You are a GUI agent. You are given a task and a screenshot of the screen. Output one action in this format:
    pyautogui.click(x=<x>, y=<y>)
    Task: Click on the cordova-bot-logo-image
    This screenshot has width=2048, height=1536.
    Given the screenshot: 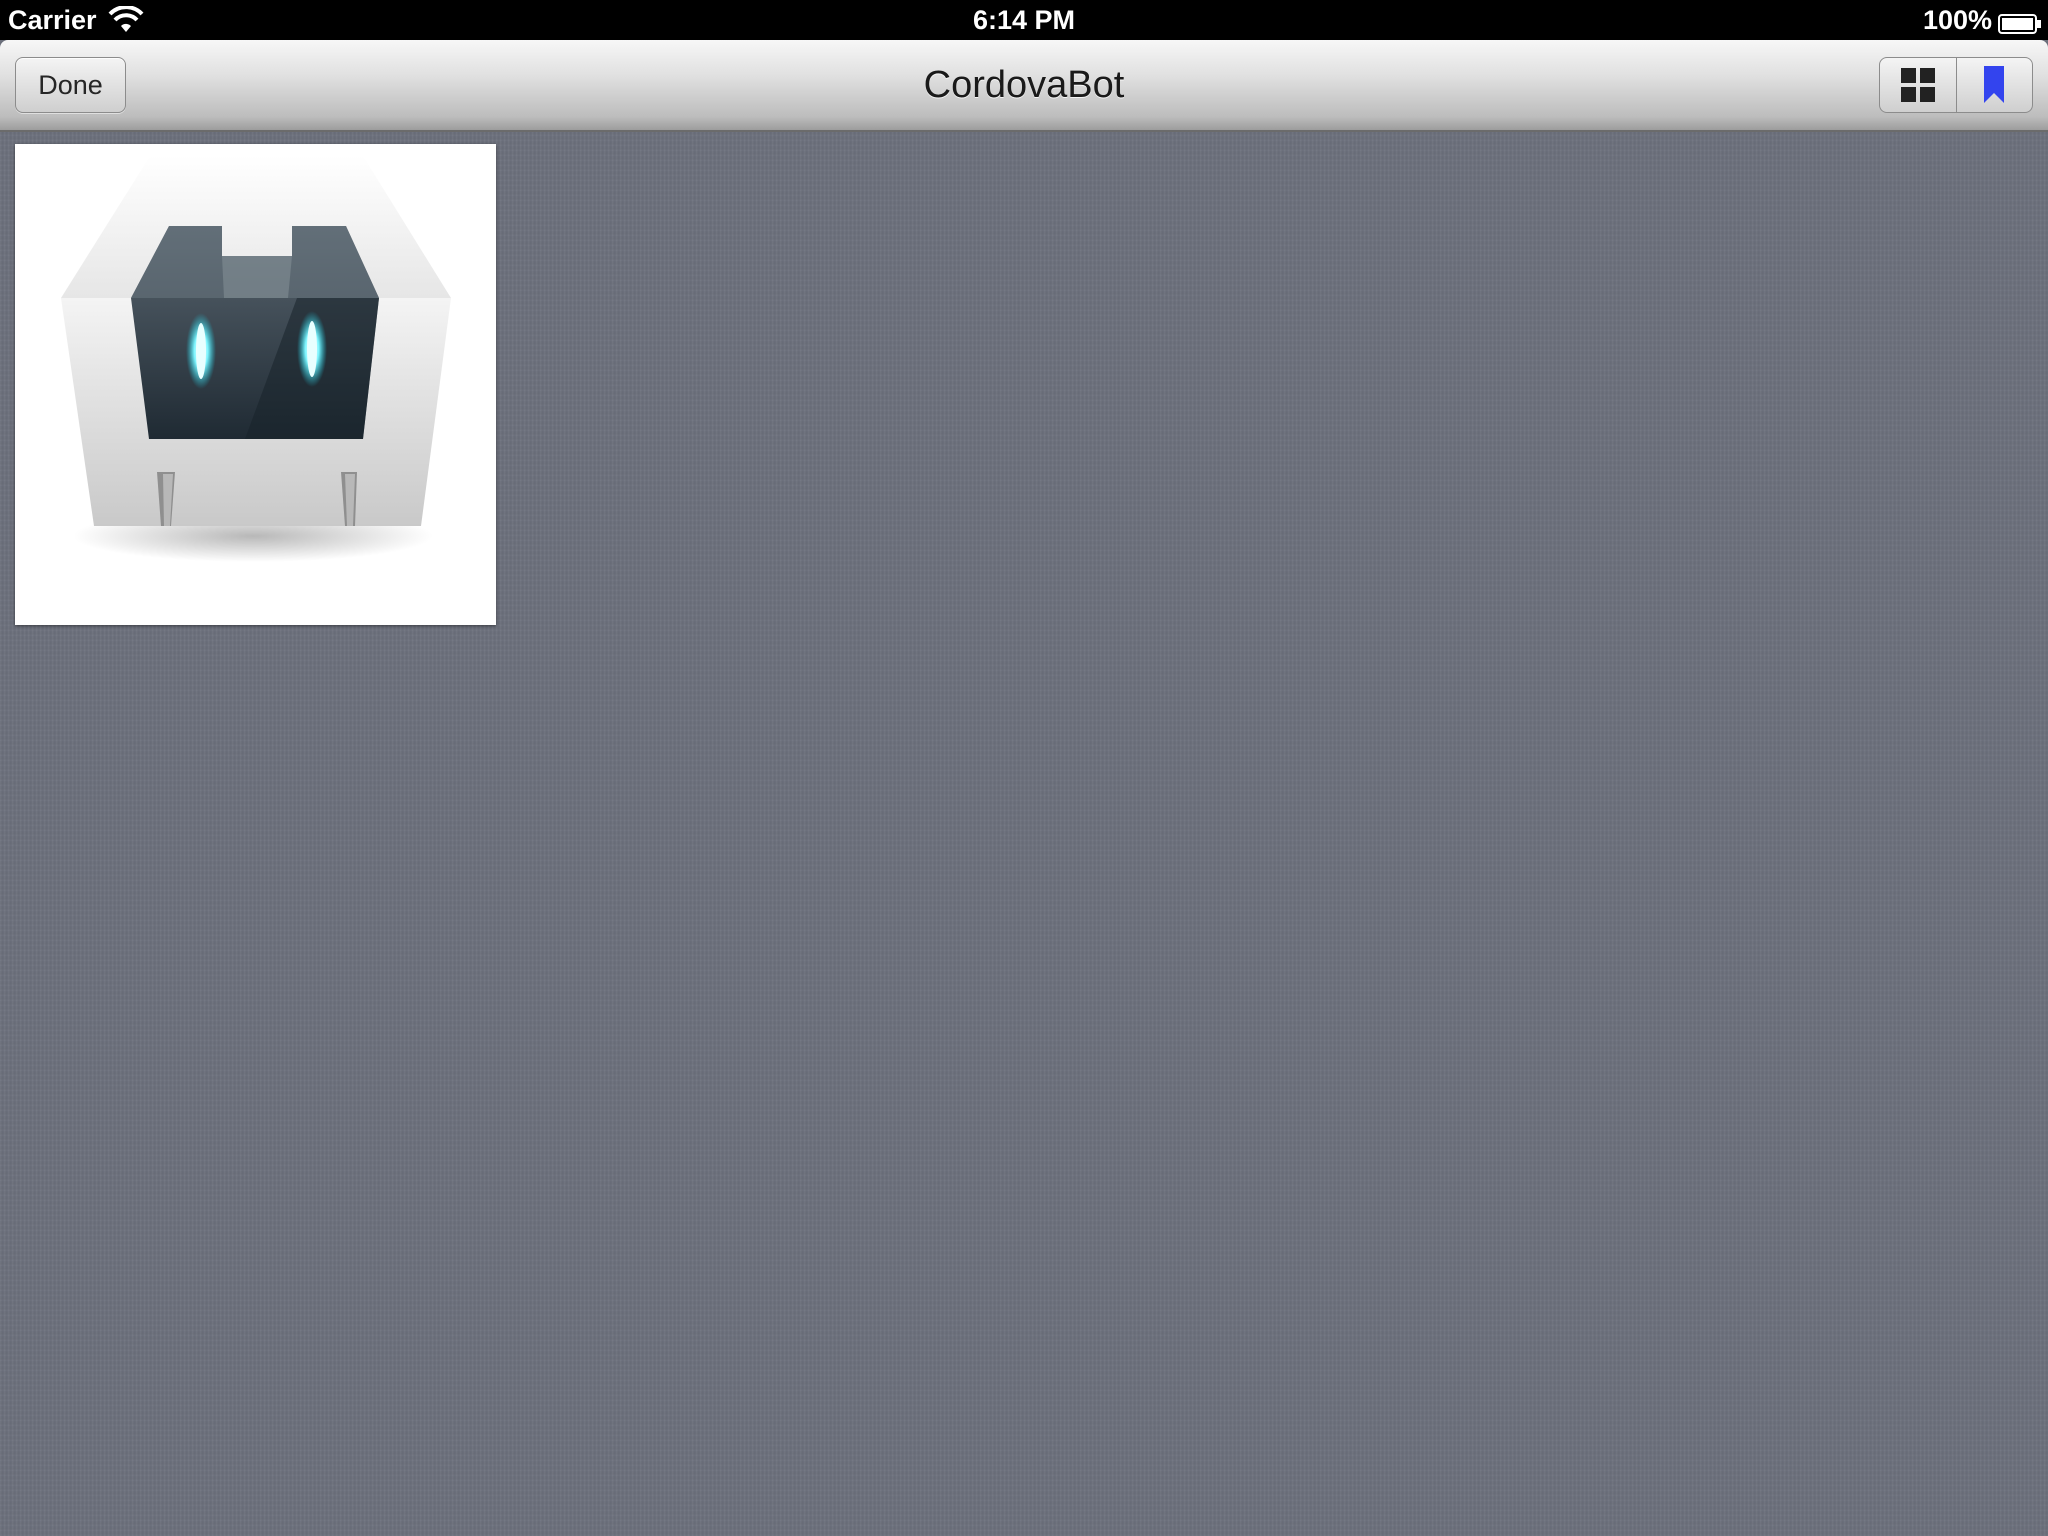 What is the action you would take?
    pyautogui.click(x=256, y=359)
    